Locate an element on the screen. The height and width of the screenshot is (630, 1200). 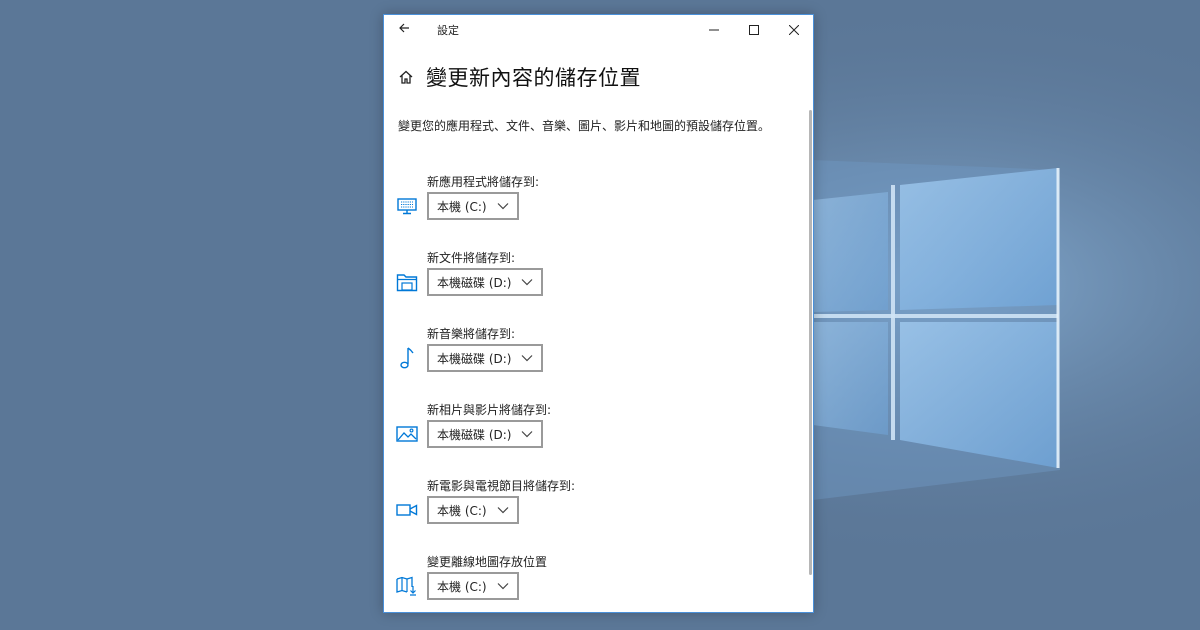
page-title: 變更新內容的儲存位置 is located at coordinates (533, 78).